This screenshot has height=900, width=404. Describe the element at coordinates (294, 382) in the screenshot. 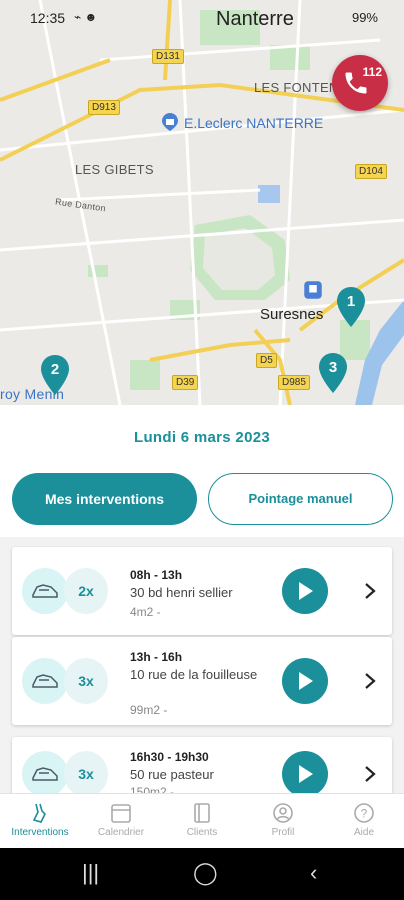

I see `road-d985: D985` at that location.